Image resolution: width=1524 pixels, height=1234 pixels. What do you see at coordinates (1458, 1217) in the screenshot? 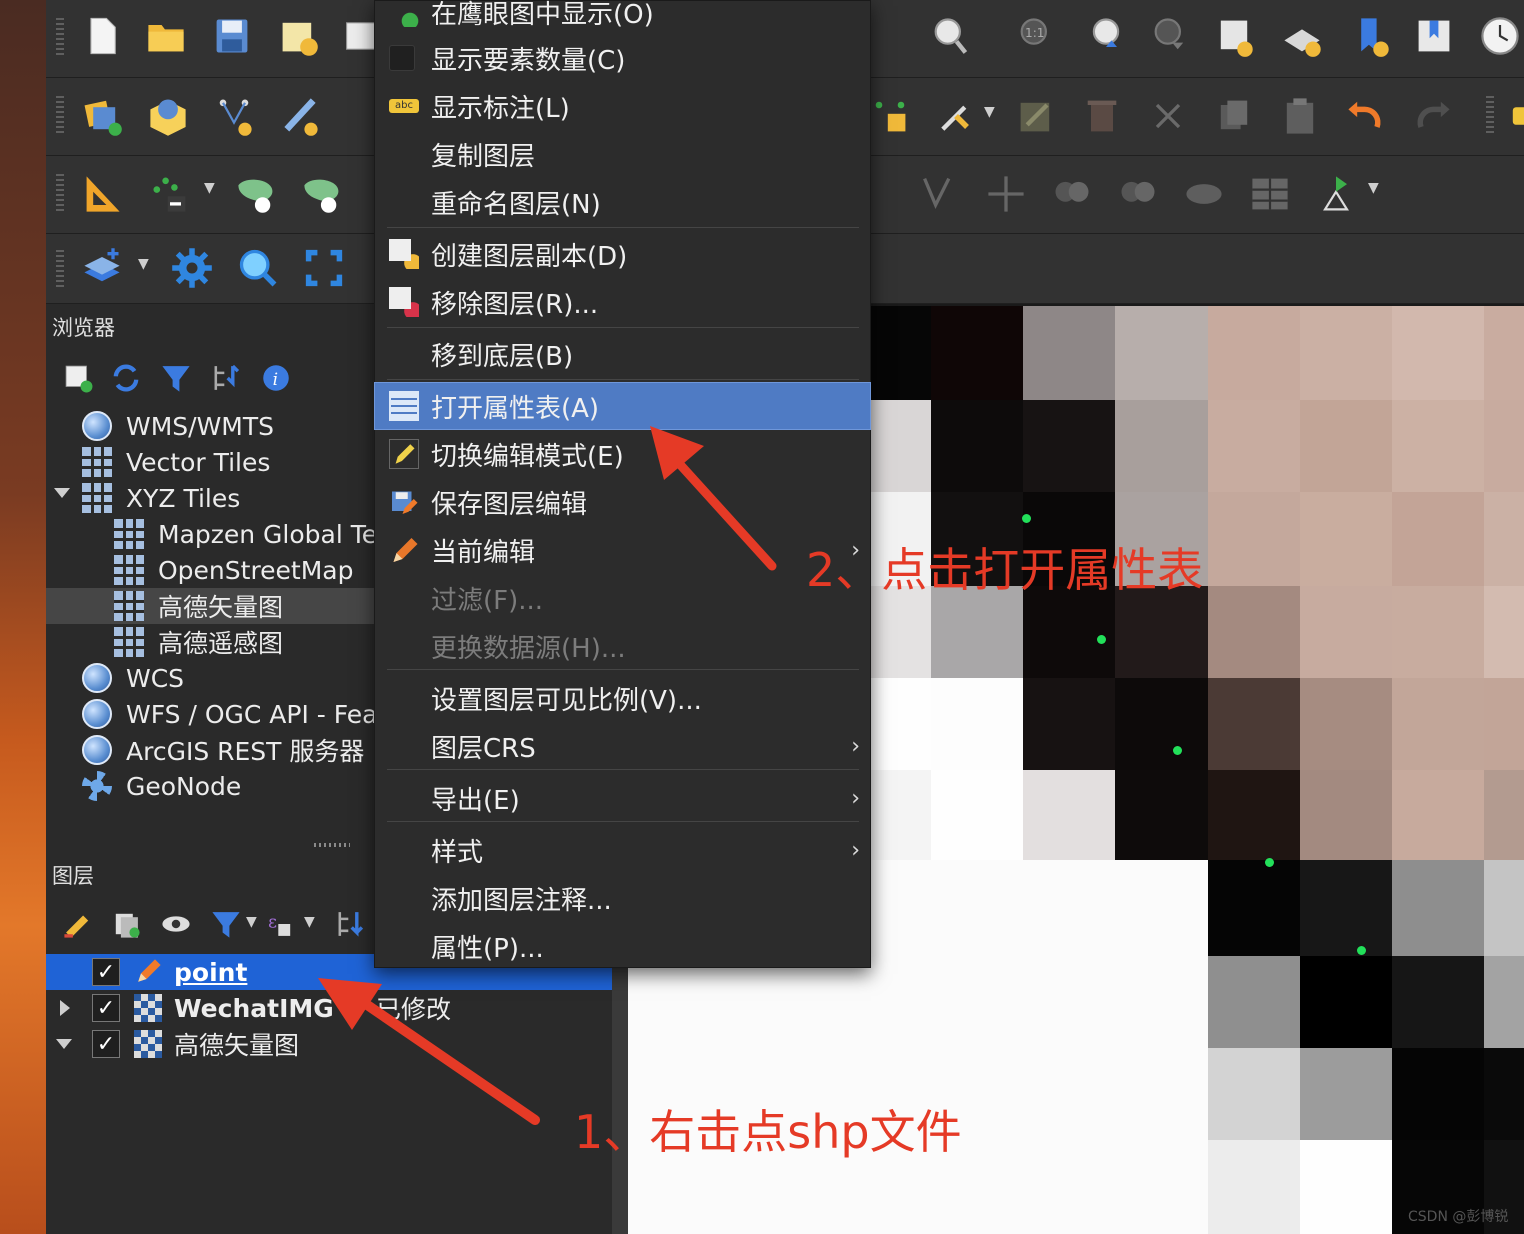
I see `watermark: CSDN @彭博锐` at bounding box center [1458, 1217].